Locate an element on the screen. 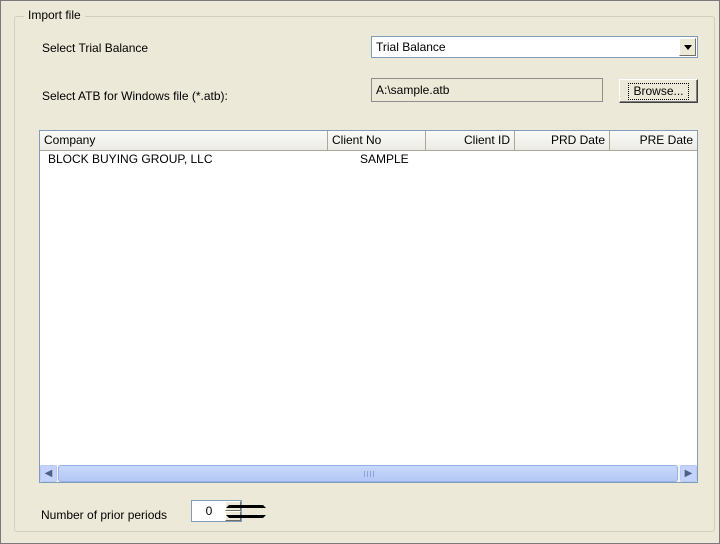 The width and height of the screenshot is (720, 544). prior-periods-stepper: 0 is located at coordinates (228, 511).